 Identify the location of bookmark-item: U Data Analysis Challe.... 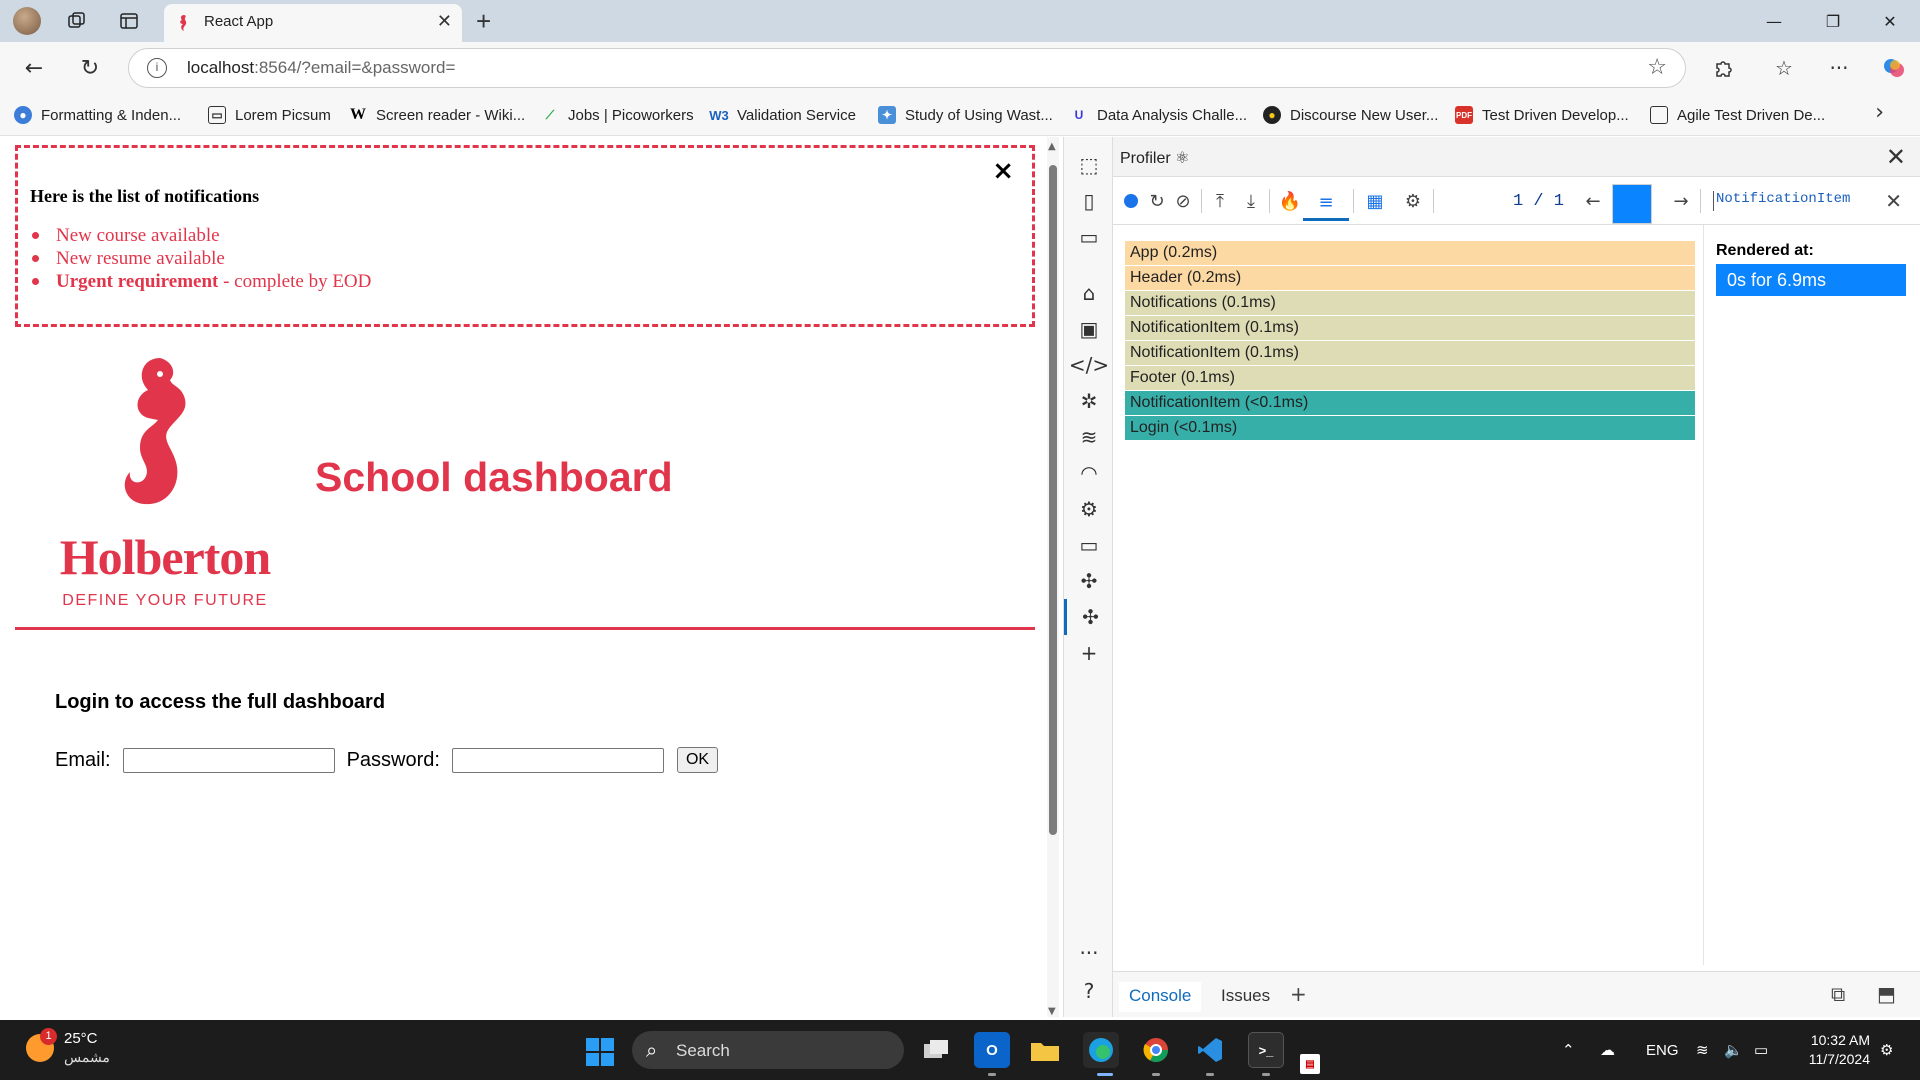
(1158, 115).